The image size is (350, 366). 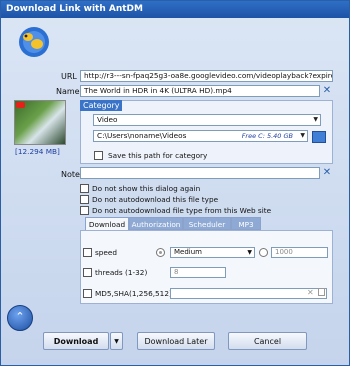 What do you see at coordinates (107, 119) in the screenshot?
I see `category-select-value: Video` at bounding box center [107, 119].